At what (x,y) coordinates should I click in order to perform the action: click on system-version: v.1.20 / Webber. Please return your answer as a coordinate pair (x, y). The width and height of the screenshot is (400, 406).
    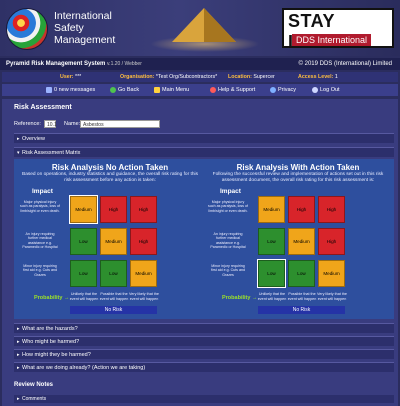
    Looking at the image, I should click on (124, 64).